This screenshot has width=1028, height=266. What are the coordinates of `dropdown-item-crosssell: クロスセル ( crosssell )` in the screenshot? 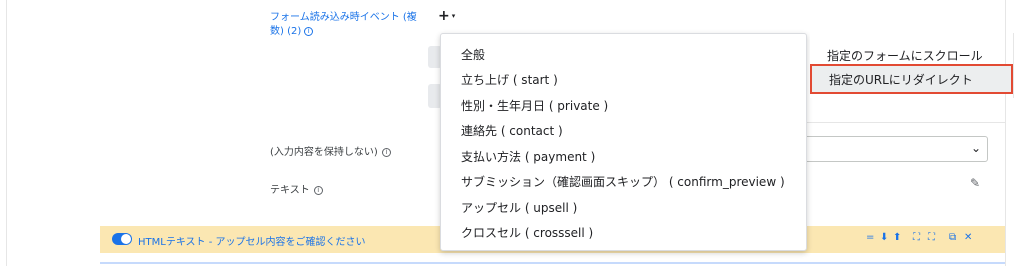 It's located at (527, 232).